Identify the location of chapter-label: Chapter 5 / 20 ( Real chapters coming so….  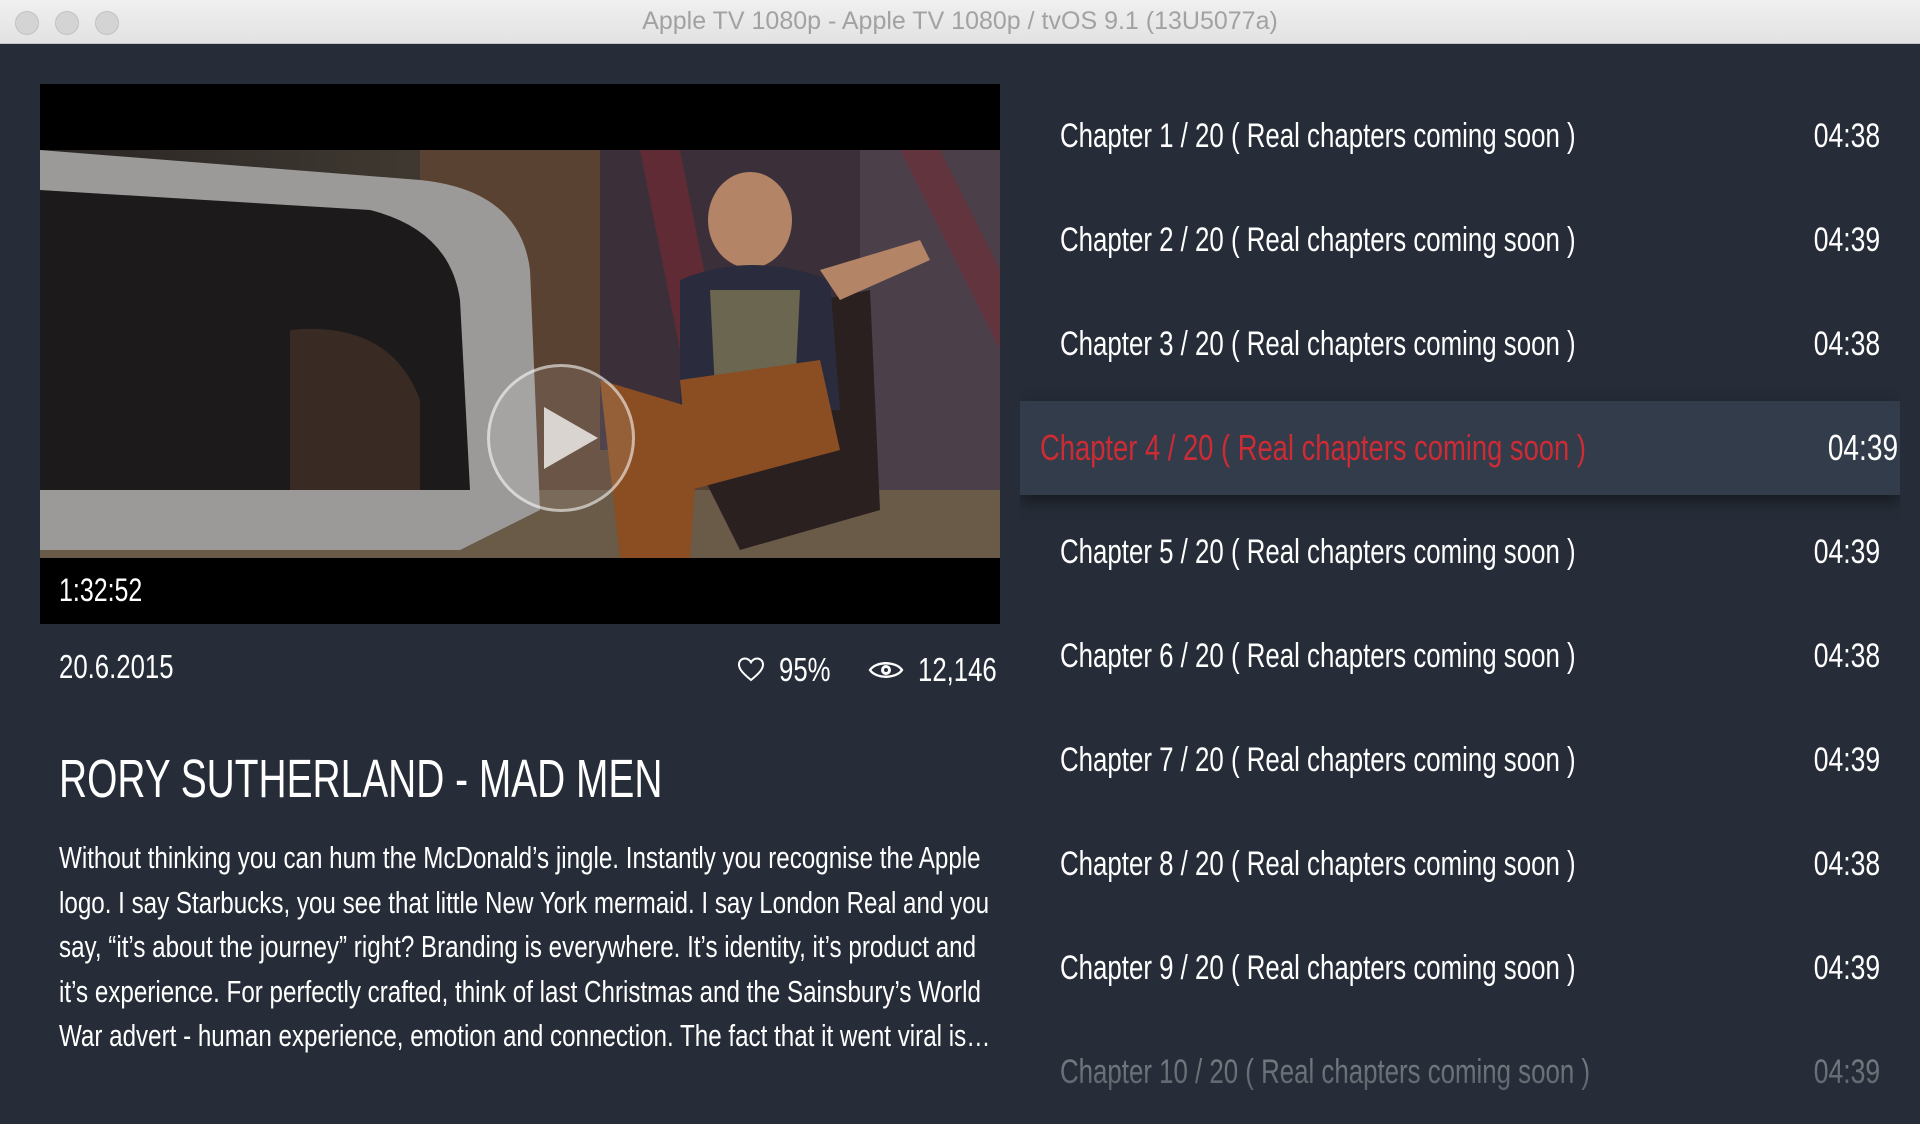
(1318, 552).